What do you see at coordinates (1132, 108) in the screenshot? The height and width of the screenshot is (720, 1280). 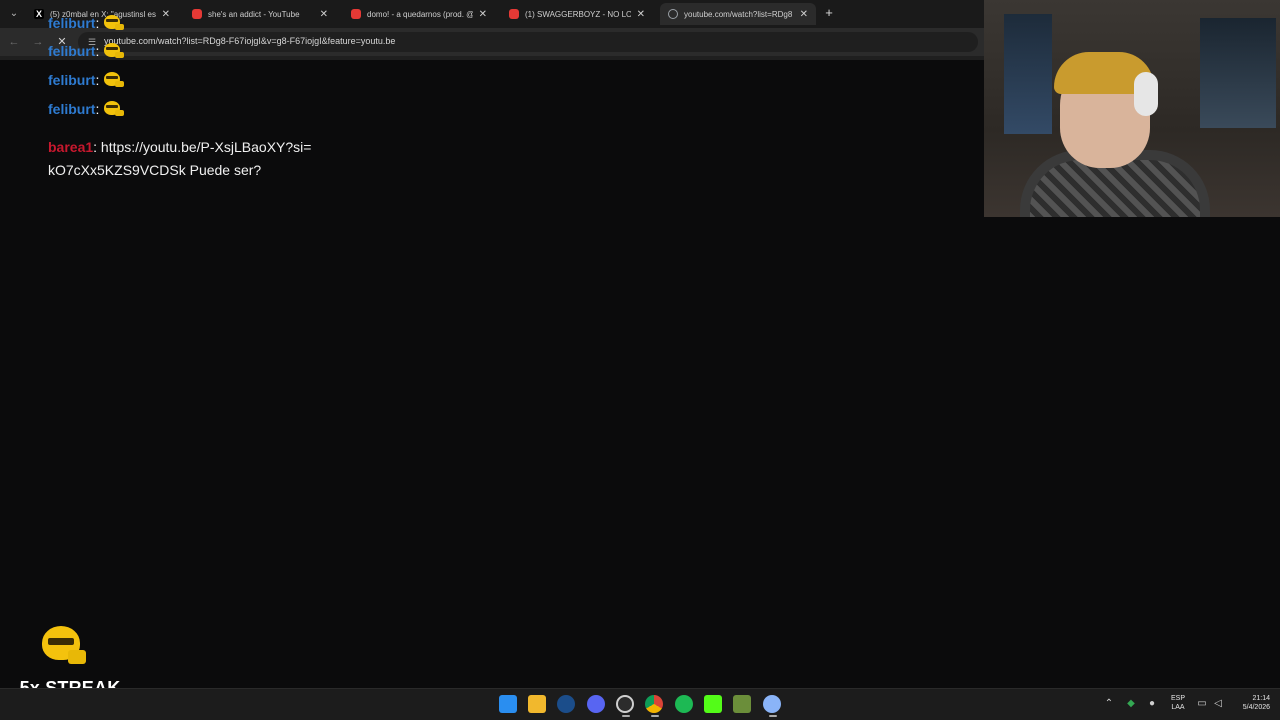 I see `webcam-feed` at bounding box center [1132, 108].